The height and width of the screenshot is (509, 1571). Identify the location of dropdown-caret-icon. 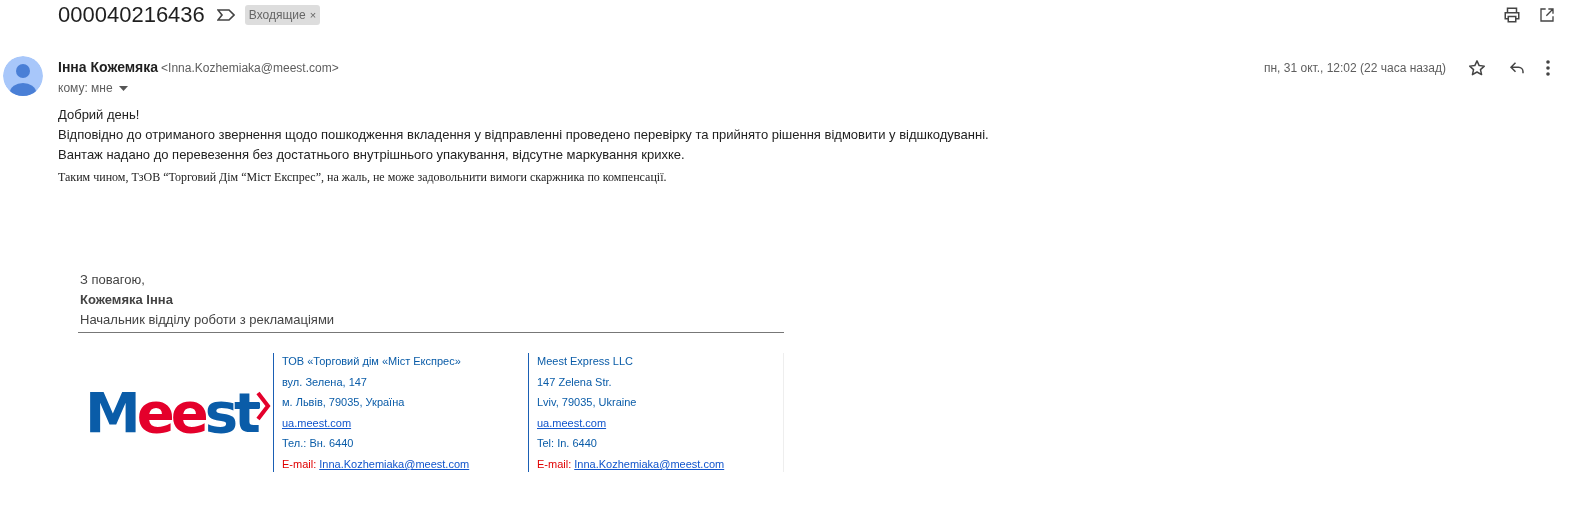
(123, 88).